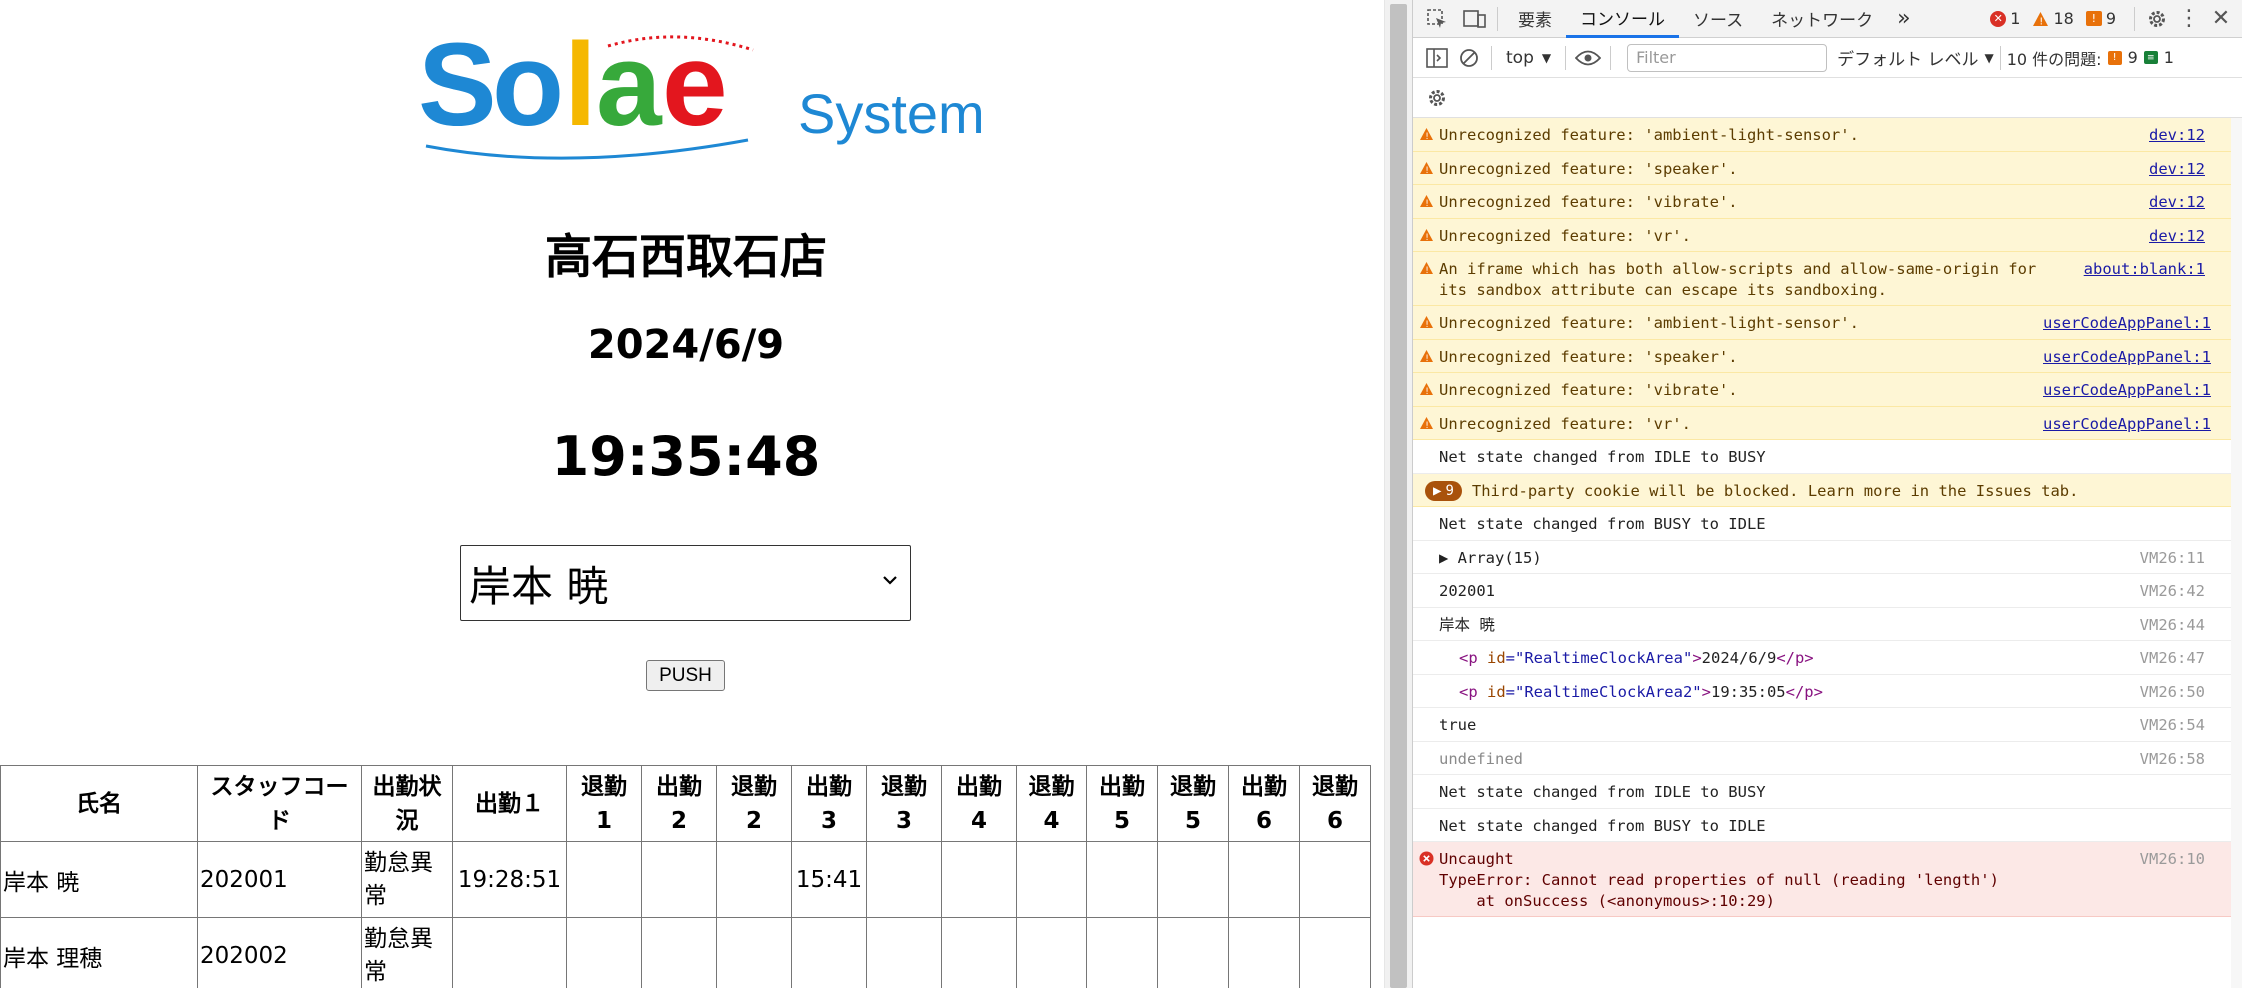  I want to click on message-source-link: VM26:10, so click(2167, 859).